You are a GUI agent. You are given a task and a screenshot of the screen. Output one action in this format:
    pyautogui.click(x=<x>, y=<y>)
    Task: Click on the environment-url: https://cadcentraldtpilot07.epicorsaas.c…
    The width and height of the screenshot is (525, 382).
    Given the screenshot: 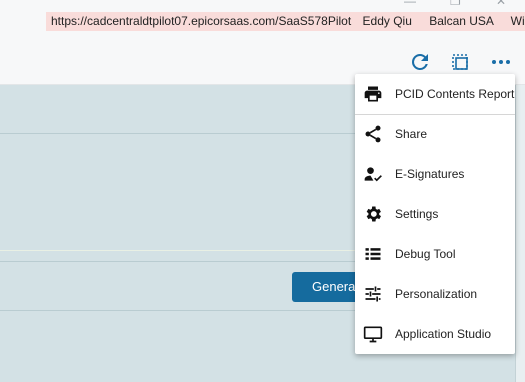 What is the action you would take?
    pyautogui.click(x=201, y=21)
    